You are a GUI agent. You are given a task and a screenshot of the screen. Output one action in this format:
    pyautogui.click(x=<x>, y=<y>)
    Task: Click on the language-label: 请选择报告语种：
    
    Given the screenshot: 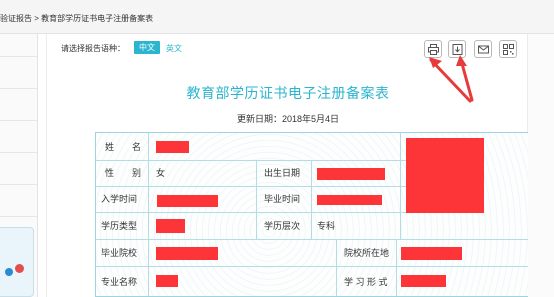 What is the action you would take?
    pyautogui.click(x=93, y=48)
    